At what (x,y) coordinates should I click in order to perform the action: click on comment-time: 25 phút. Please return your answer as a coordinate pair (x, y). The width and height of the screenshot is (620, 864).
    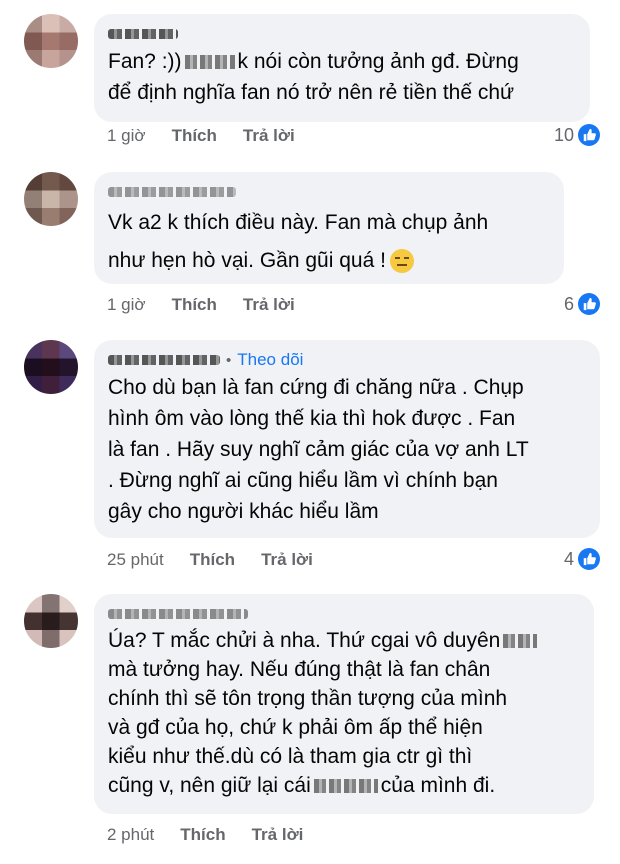
    Looking at the image, I should click on (135, 560).